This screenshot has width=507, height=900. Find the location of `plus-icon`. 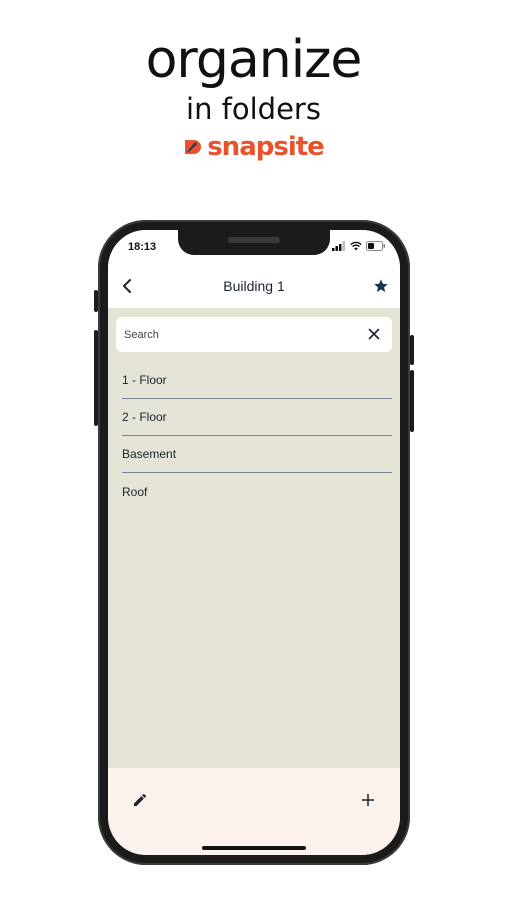

plus-icon is located at coordinates (368, 800).